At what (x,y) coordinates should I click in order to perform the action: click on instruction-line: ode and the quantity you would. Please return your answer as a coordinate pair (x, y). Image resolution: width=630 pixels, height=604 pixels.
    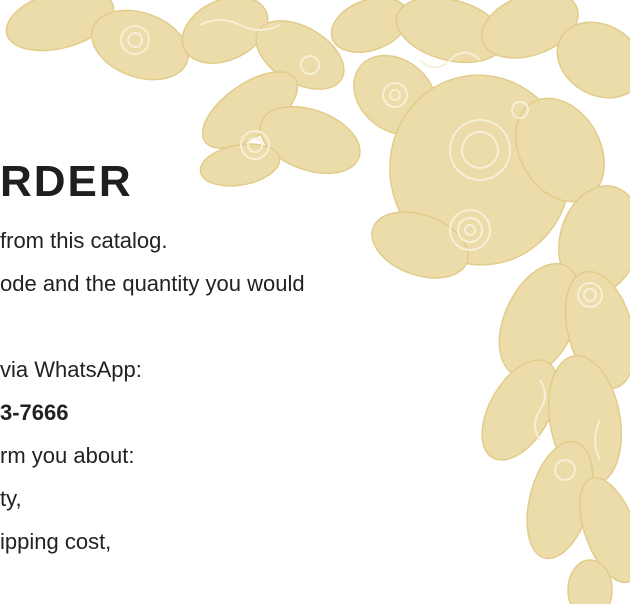
    Looking at the image, I should click on (152, 283).